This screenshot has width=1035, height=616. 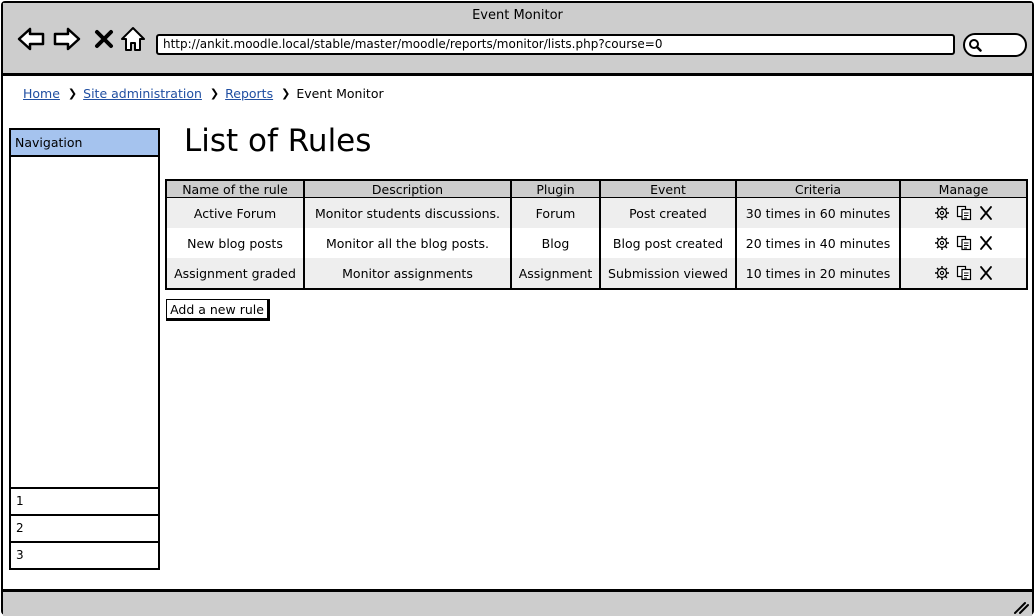 What do you see at coordinates (407, 243) in the screenshot?
I see `rule-description: Monitor all the blog posts.` at bounding box center [407, 243].